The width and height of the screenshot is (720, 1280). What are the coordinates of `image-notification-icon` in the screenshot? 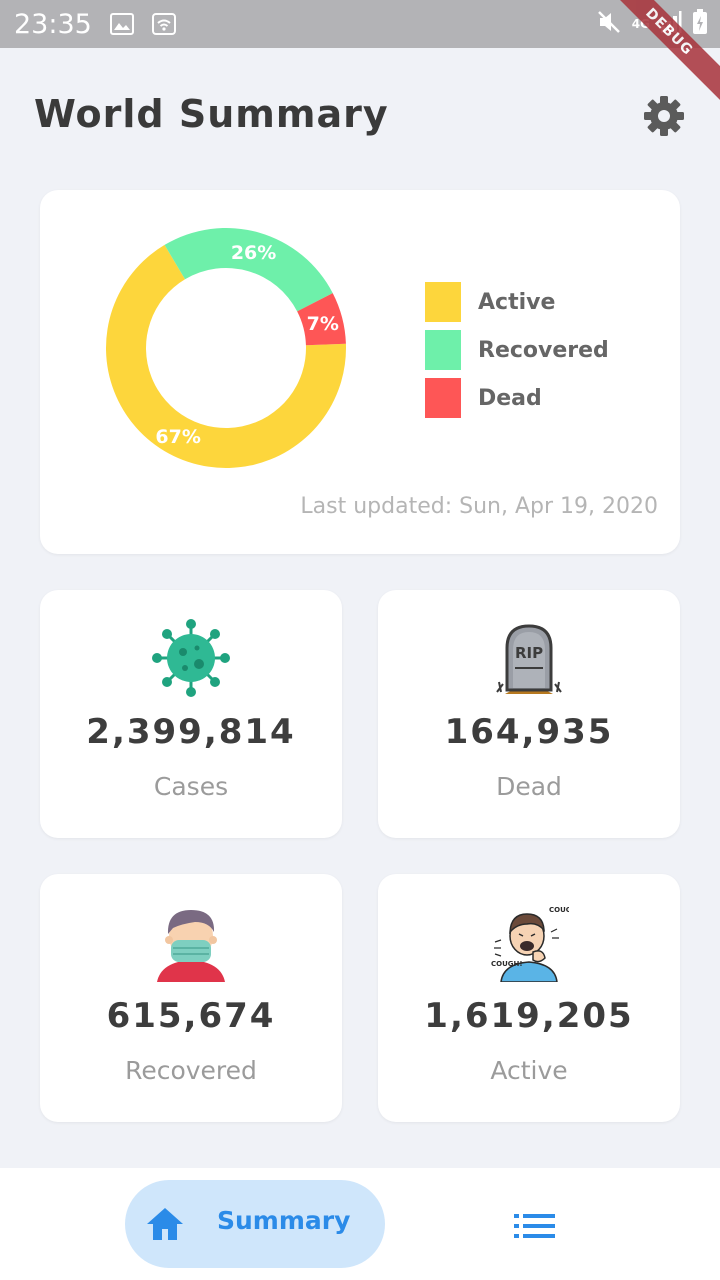 It's located at (121, 24).